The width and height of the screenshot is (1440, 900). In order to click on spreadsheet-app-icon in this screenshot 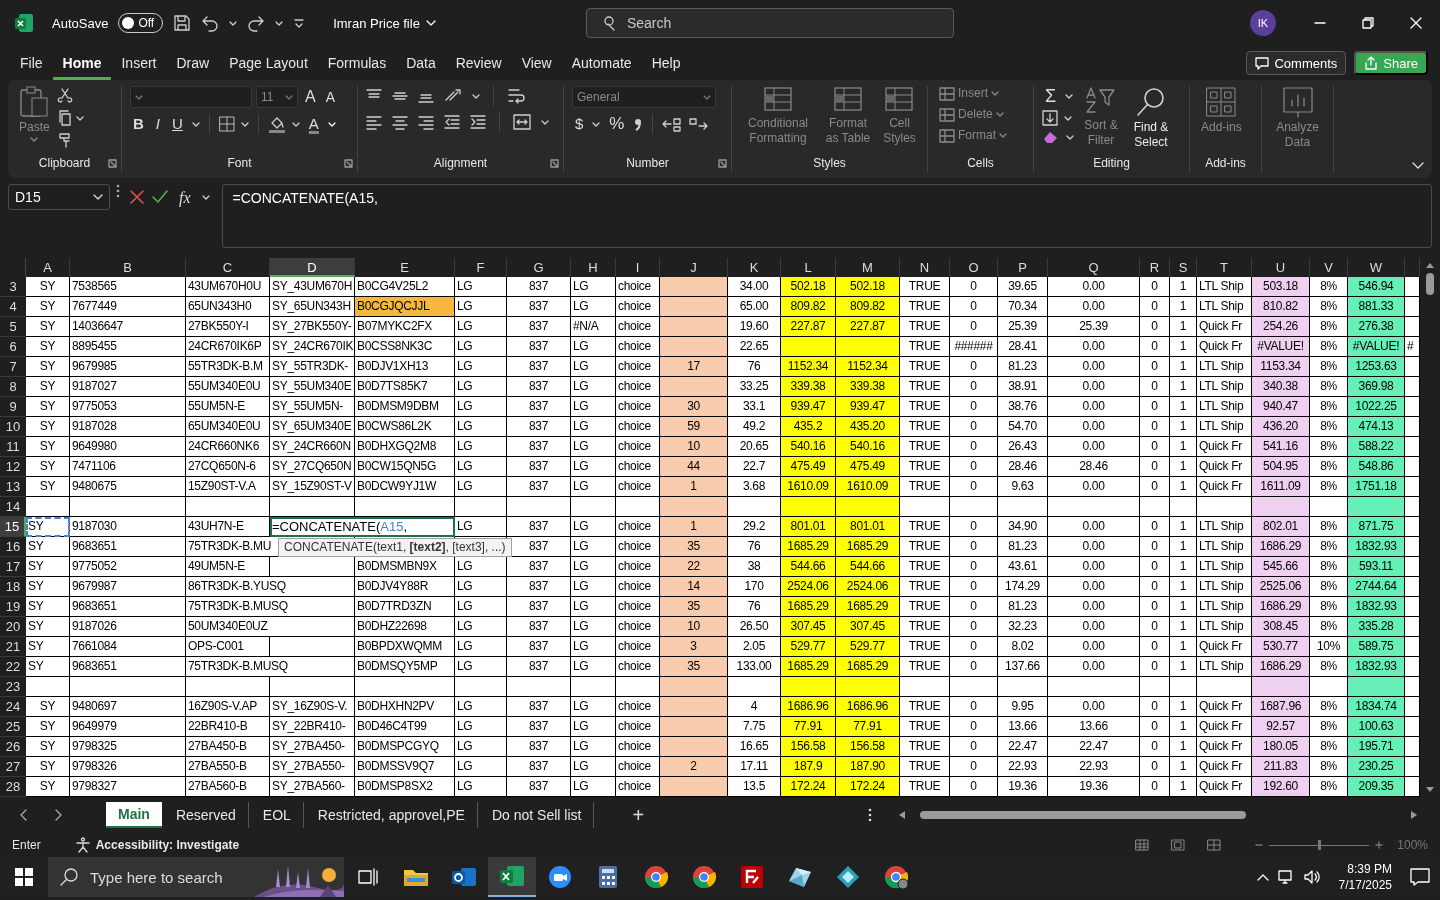, I will do `click(512, 876)`.